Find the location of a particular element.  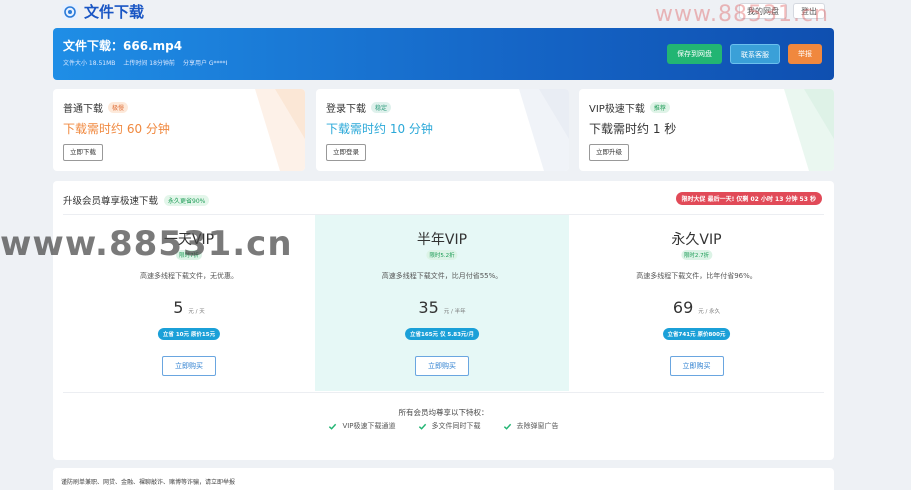

plan-savings-badge: 立省741元 原价800元 is located at coordinates (696, 334).